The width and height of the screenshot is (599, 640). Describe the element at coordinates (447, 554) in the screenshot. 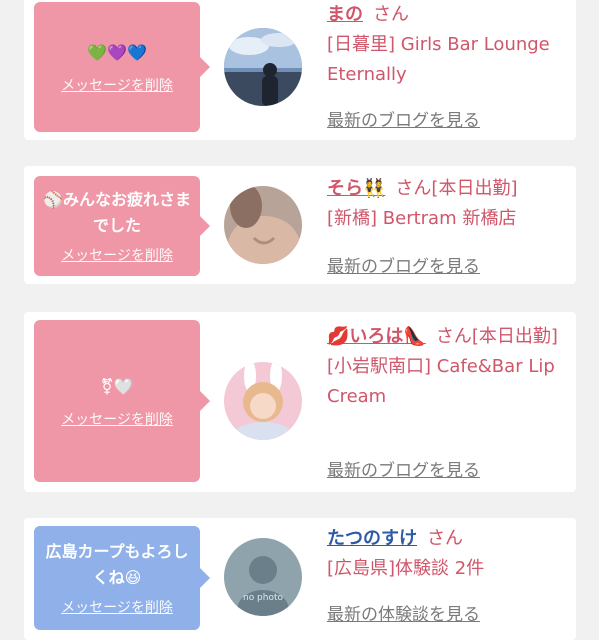

I see `cast-info: たつのすけ さん [広島県]体験談 2件` at that location.